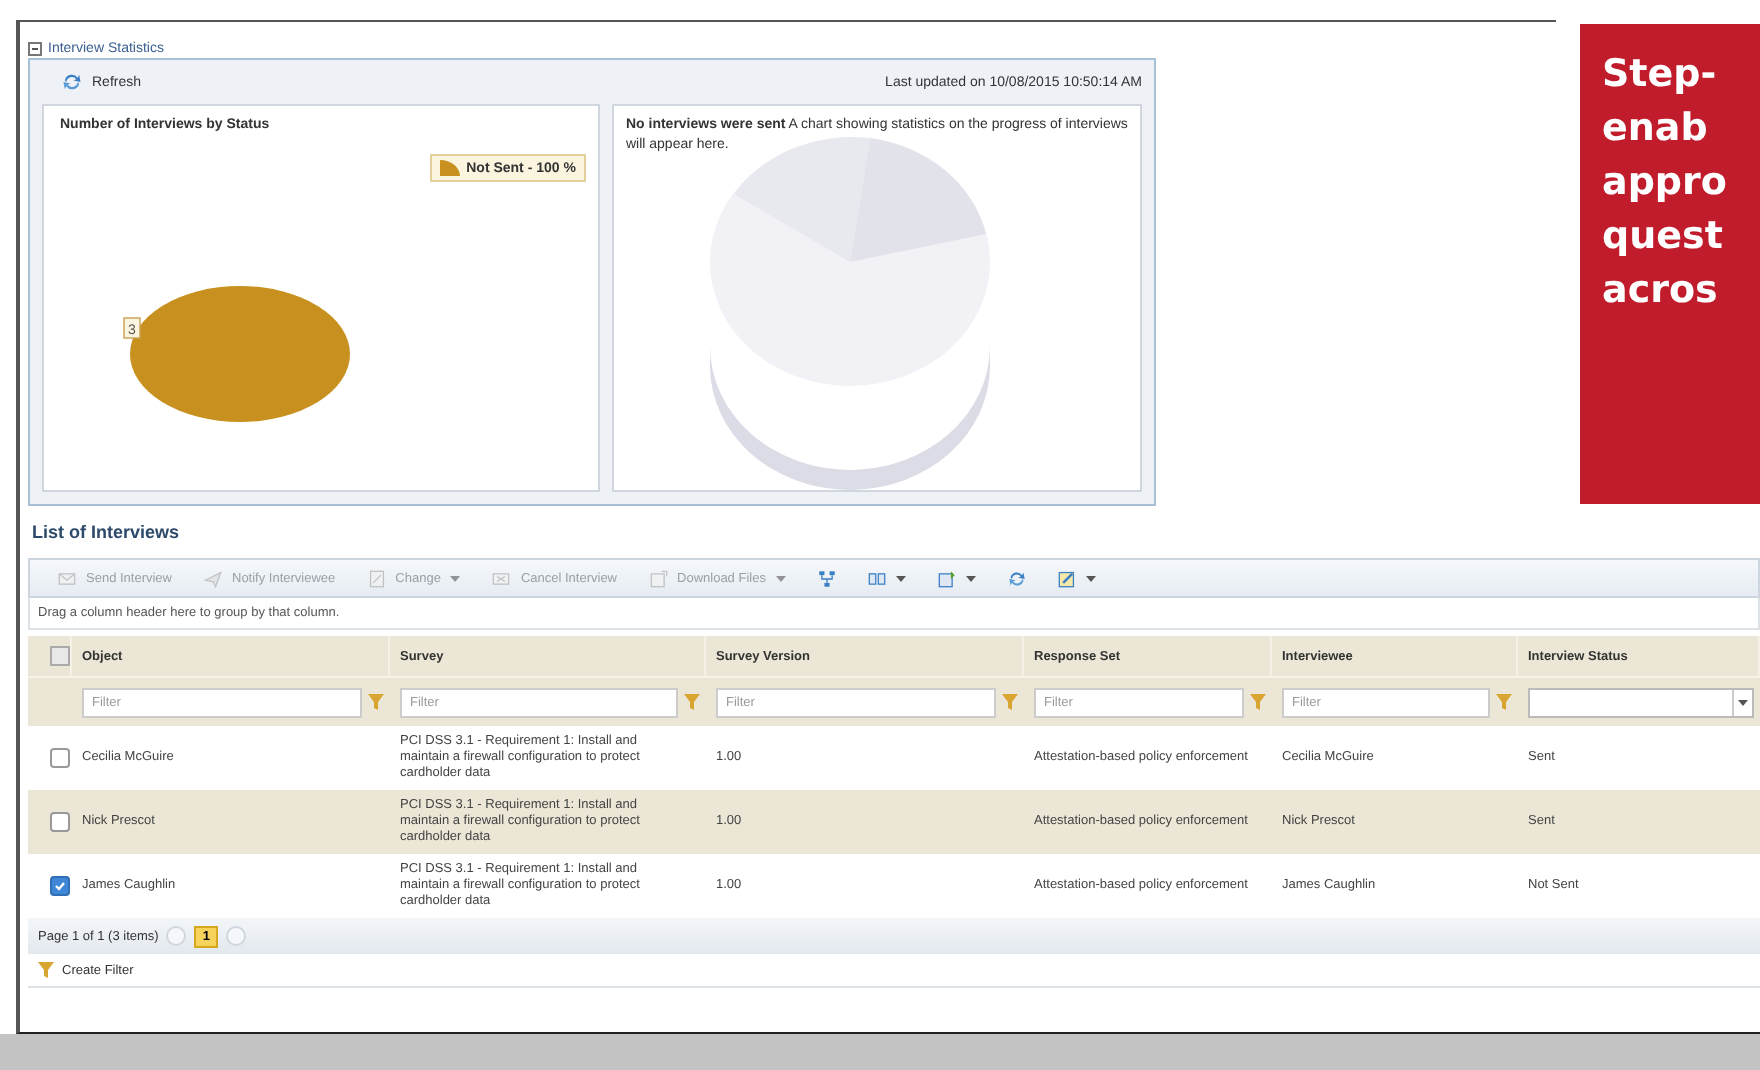  What do you see at coordinates (1663, 237) in the screenshot?
I see `callout-text: quest` at bounding box center [1663, 237].